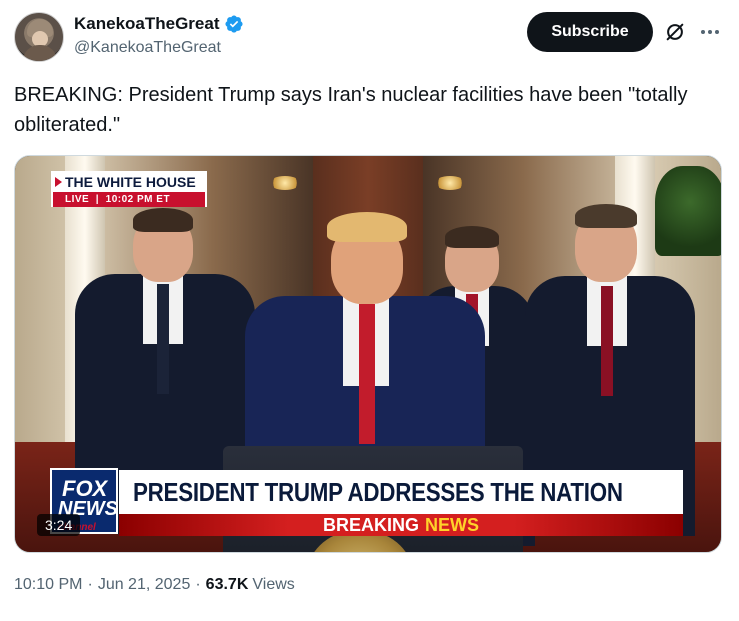 The height and width of the screenshot is (621, 739). What do you see at coordinates (138, 199) in the screenshot?
I see `live-time: 10:02 PM ET` at bounding box center [138, 199].